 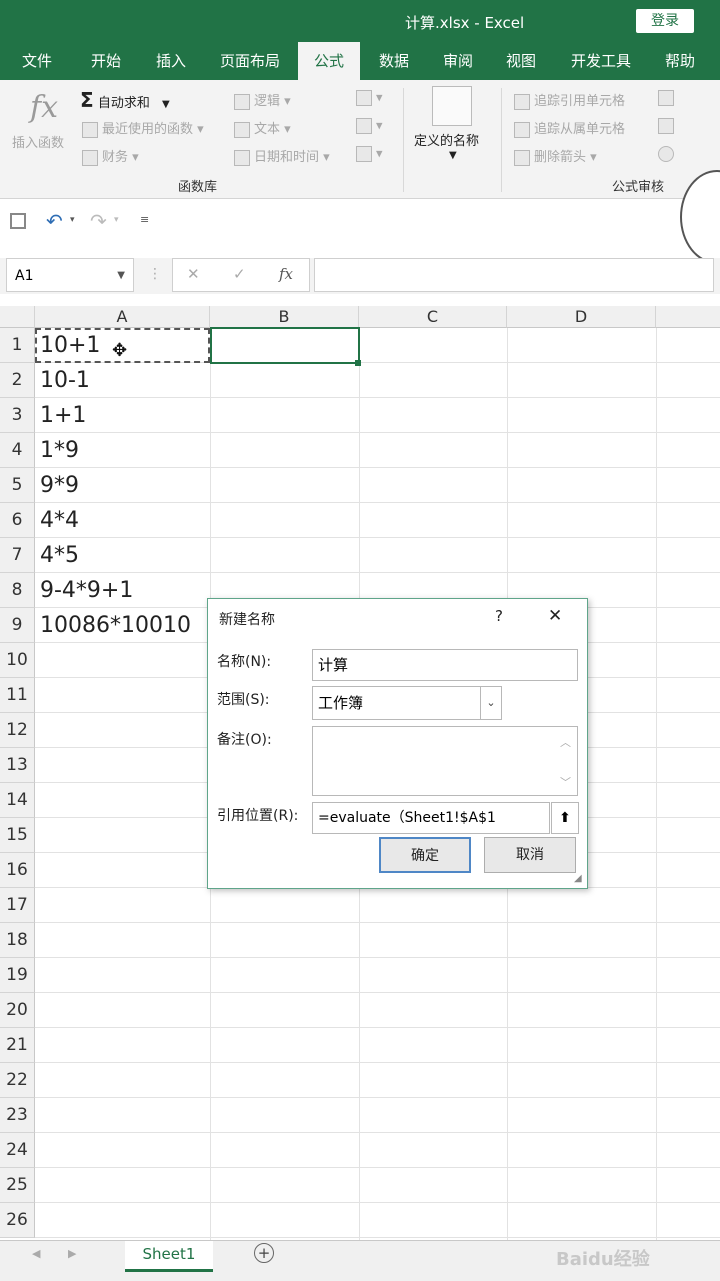 What do you see at coordinates (262, 100) in the screenshot?
I see `logical-button: 逻辑 ▾` at bounding box center [262, 100].